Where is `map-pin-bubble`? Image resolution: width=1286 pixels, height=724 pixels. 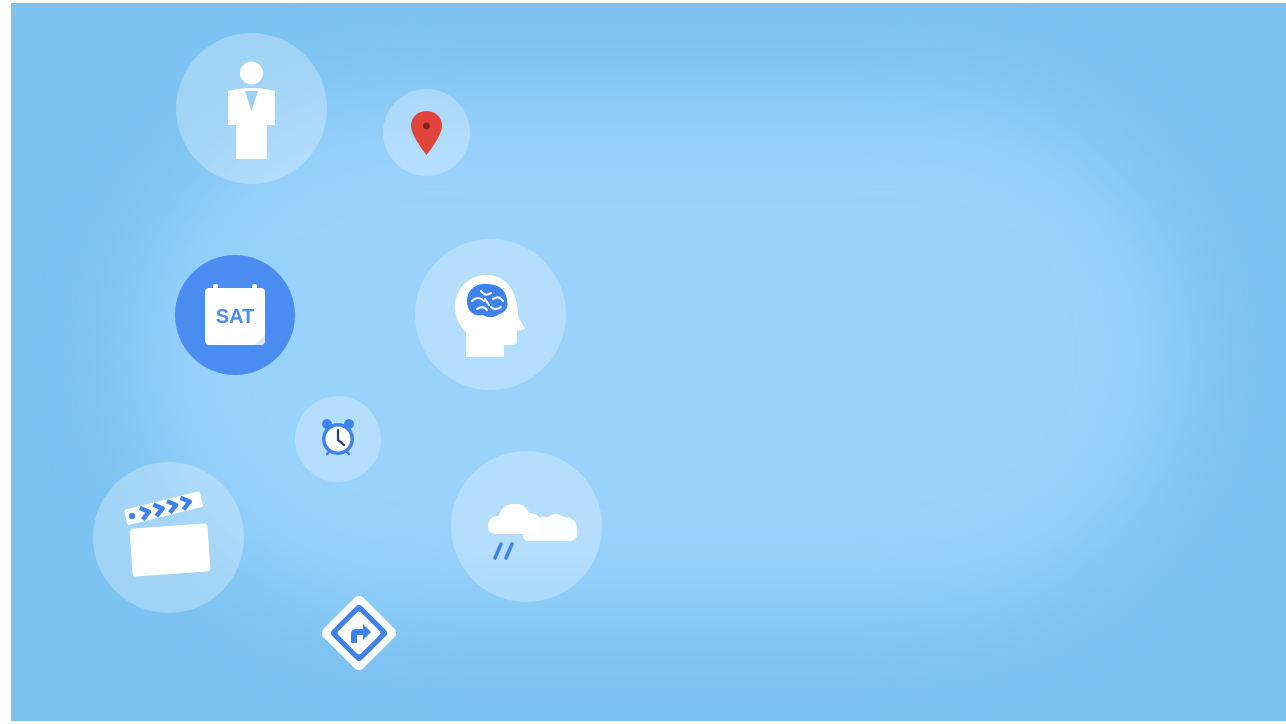 map-pin-bubble is located at coordinates (426, 132).